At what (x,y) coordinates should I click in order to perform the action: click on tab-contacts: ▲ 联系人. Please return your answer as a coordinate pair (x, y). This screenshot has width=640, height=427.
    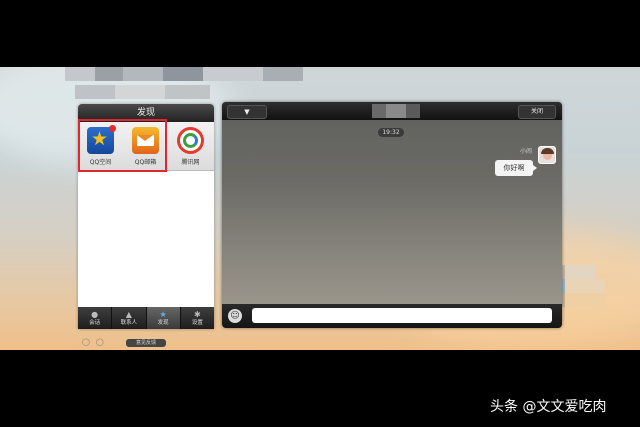
    Looking at the image, I should click on (129, 318).